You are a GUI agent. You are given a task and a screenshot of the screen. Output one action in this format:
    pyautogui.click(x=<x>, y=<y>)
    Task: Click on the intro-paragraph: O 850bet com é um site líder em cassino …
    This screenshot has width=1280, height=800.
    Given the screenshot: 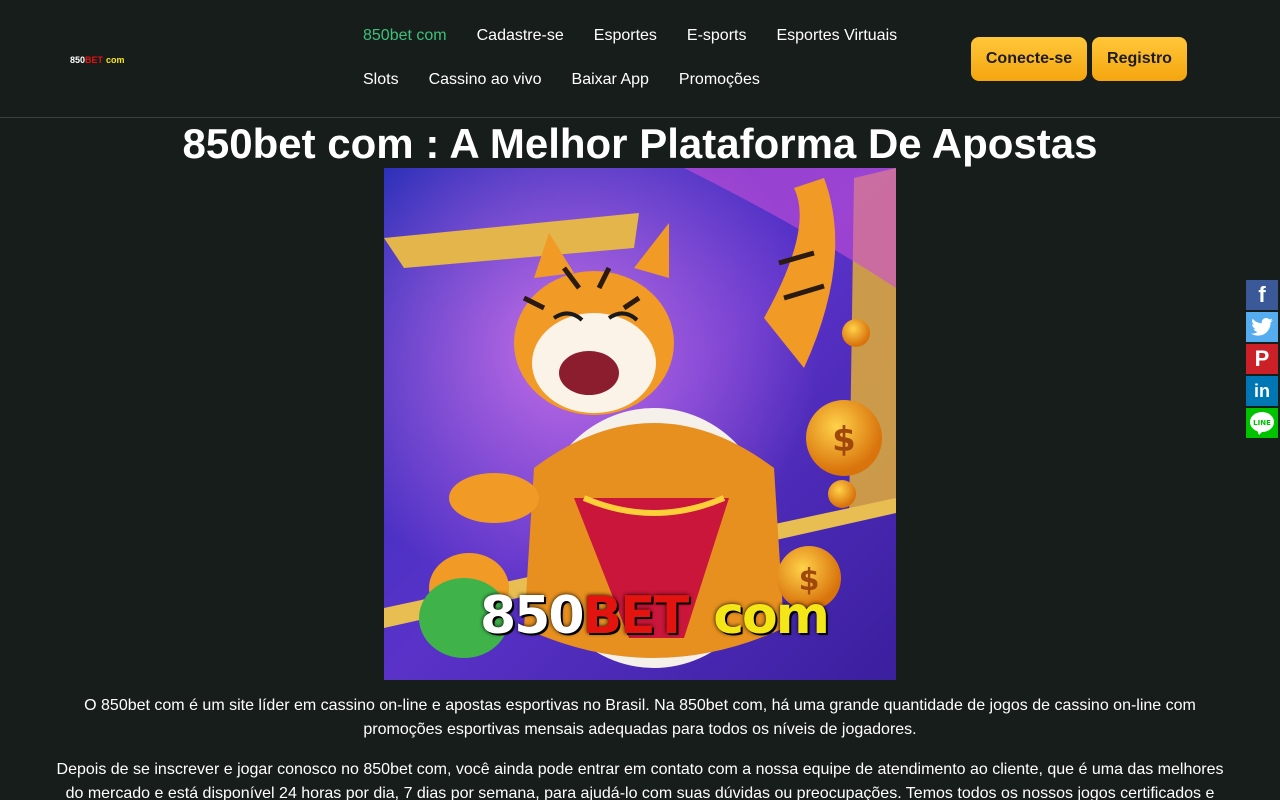 What is the action you would take?
    pyautogui.click(x=640, y=717)
    